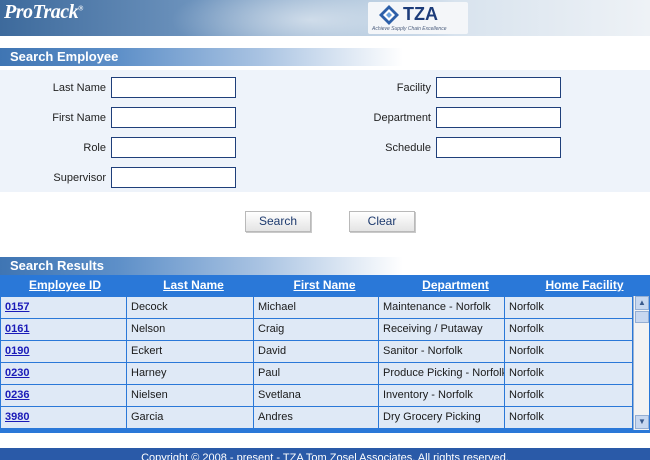 The height and width of the screenshot is (460, 650). Describe the element at coordinates (389, 15) in the screenshot. I see `tza-diamond-icon` at that location.